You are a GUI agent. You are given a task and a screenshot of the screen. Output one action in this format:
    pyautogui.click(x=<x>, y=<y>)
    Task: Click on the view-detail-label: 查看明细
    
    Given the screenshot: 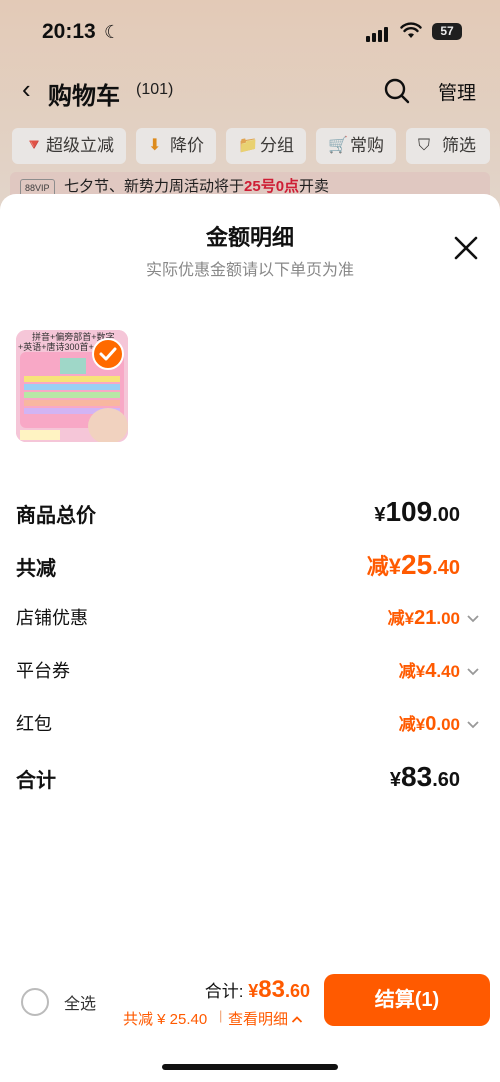 What is the action you would take?
    pyautogui.click(x=258, y=1019)
    